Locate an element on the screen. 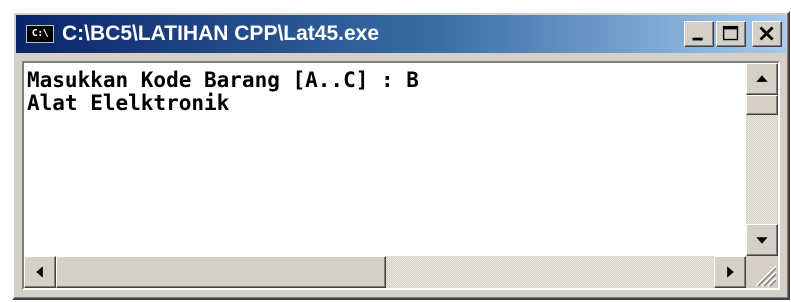  arrow-right-icon is located at coordinates (730, 272).